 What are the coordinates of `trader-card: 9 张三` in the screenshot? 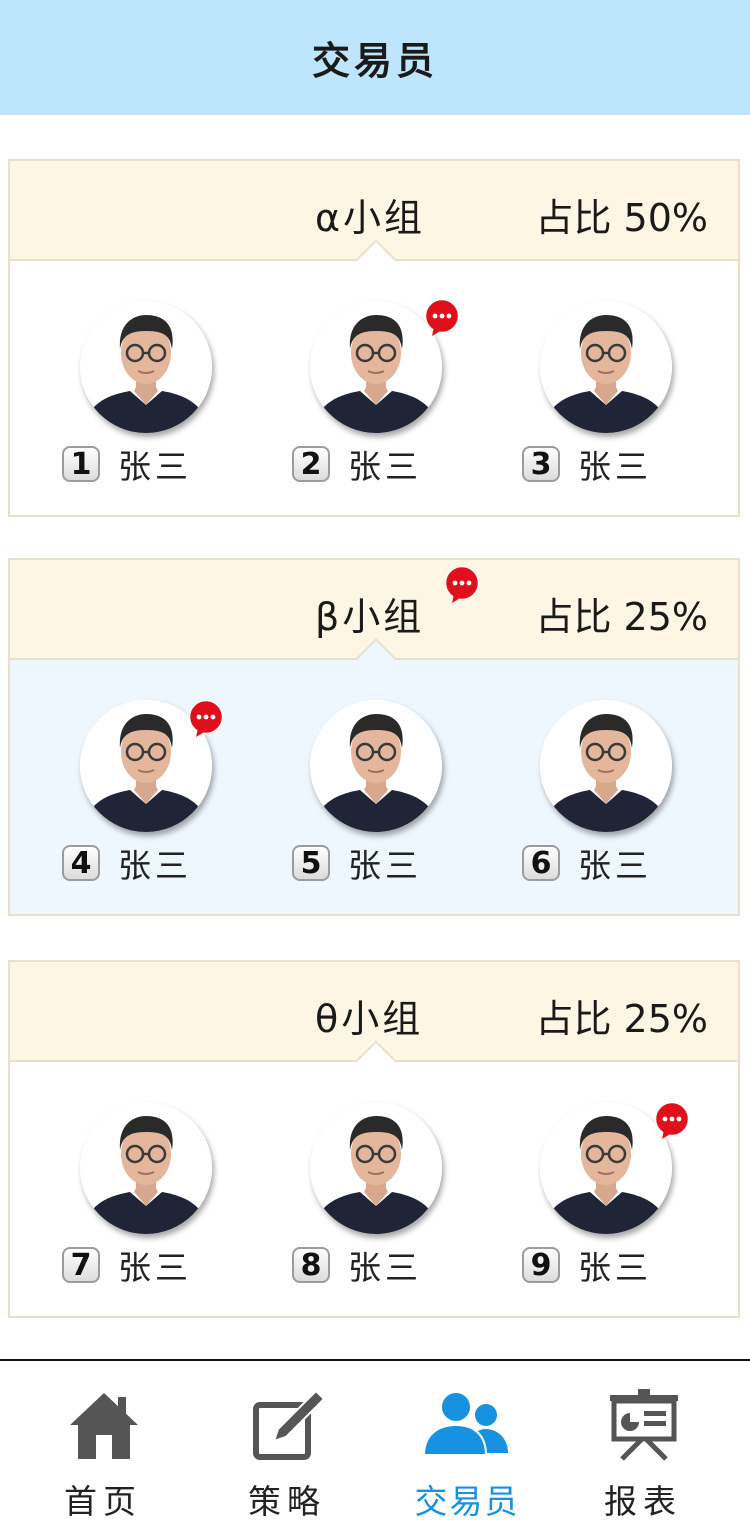 It's located at (610, 1197).